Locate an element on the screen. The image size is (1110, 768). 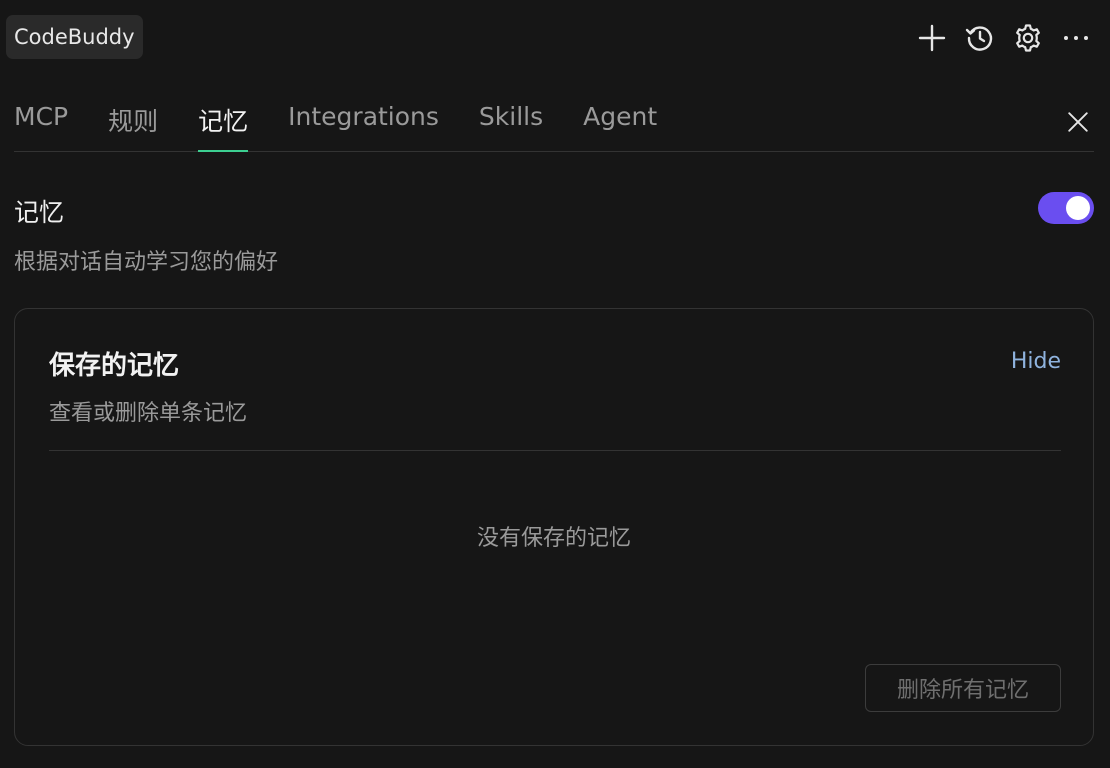
tab-rules: 规则 is located at coordinates (133, 126).